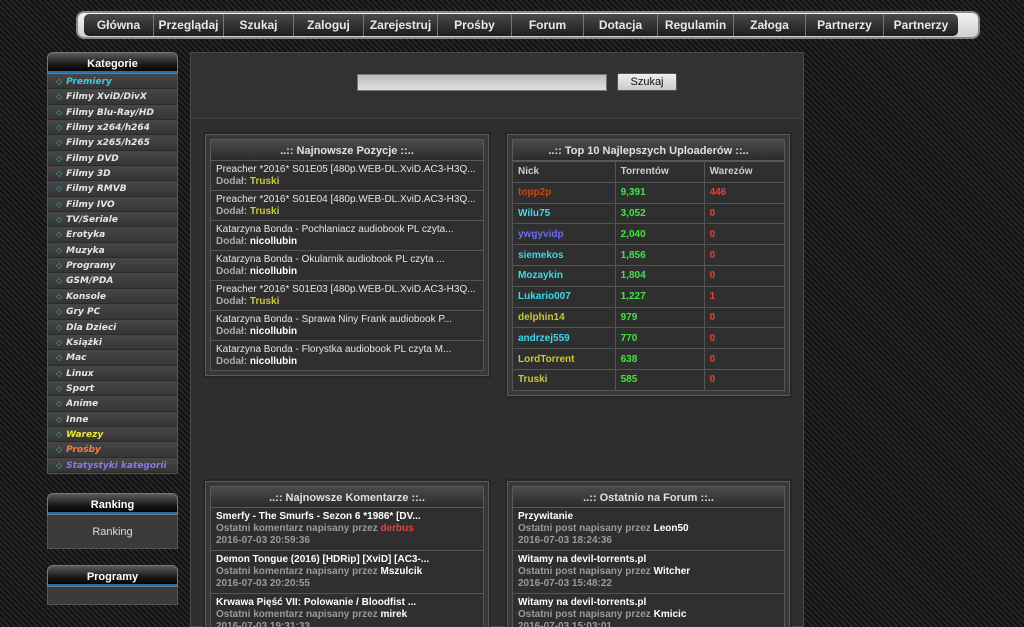 This screenshot has height=627, width=1024. What do you see at coordinates (347, 615) in the screenshot?
I see `last-by-line: Ostatni komentarz napisany przez mirek` at bounding box center [347, 615].